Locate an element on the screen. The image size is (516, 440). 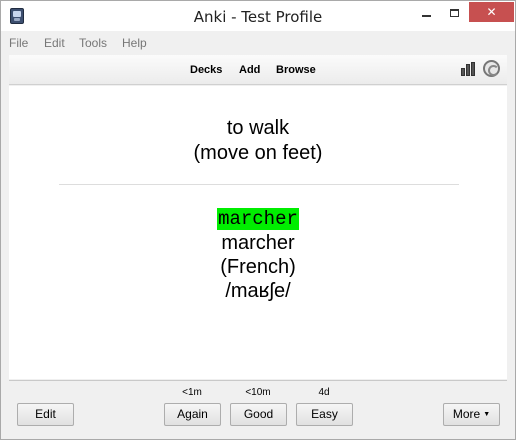
easy-due-label: 4d is located at coordinates (324, 392).